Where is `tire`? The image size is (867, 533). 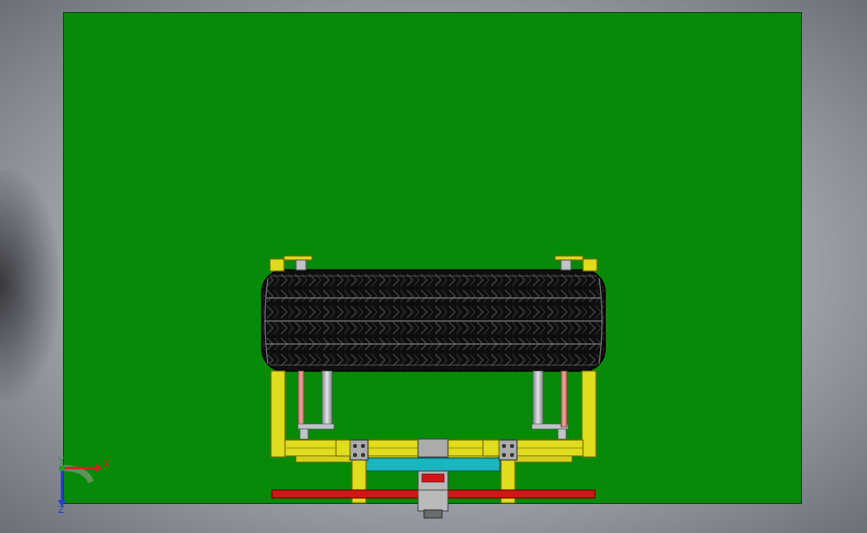 tire is located at coordinates (433, 320).